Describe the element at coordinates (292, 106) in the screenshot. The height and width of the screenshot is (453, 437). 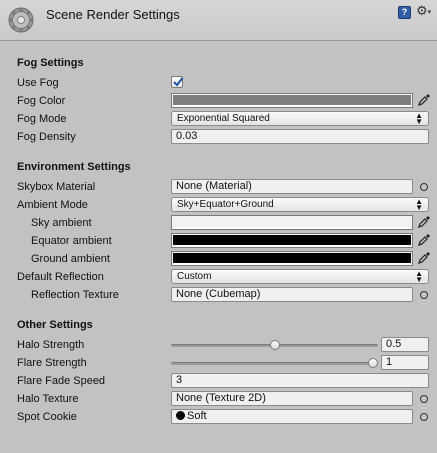
I see `fog-color-alpha-bar` at that location.